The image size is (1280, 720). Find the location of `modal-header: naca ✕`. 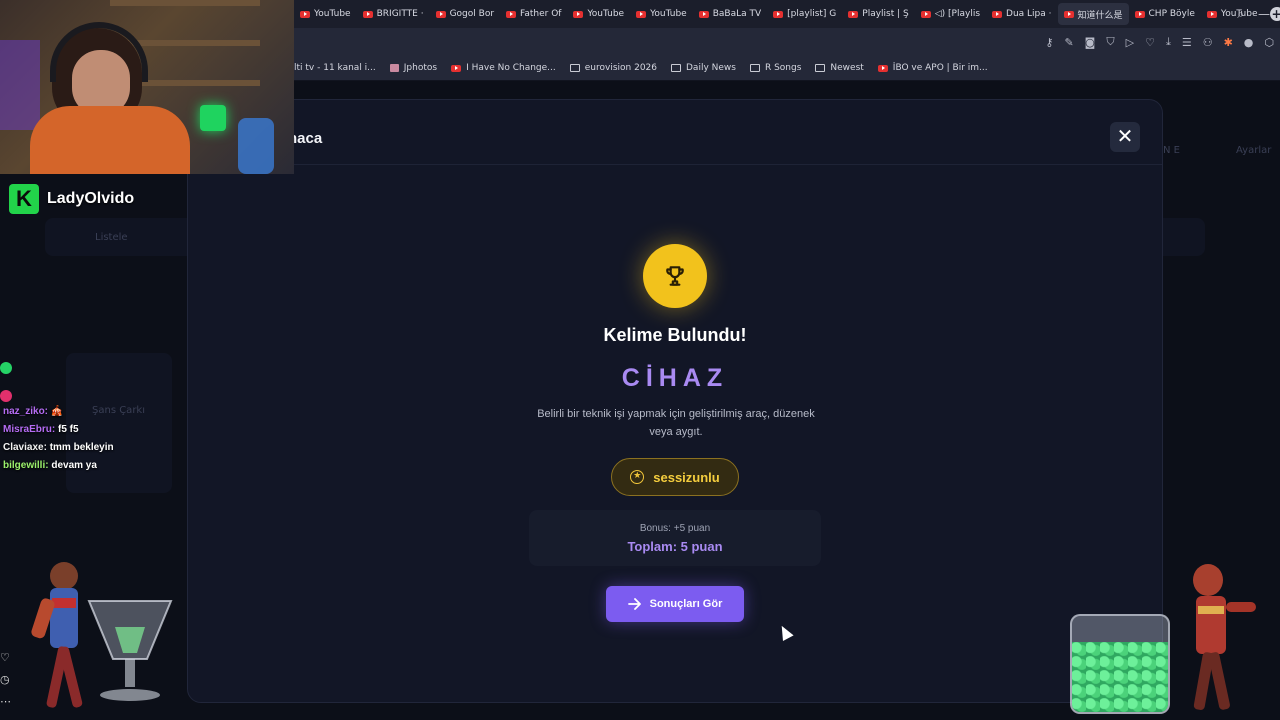

modal-header: naca ✕ is located at coordinates (675, 132).